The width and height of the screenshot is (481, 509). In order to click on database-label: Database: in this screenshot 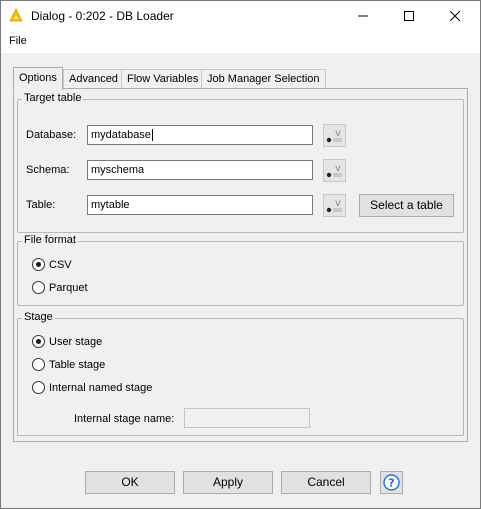, I will do `click(51, 135)`.